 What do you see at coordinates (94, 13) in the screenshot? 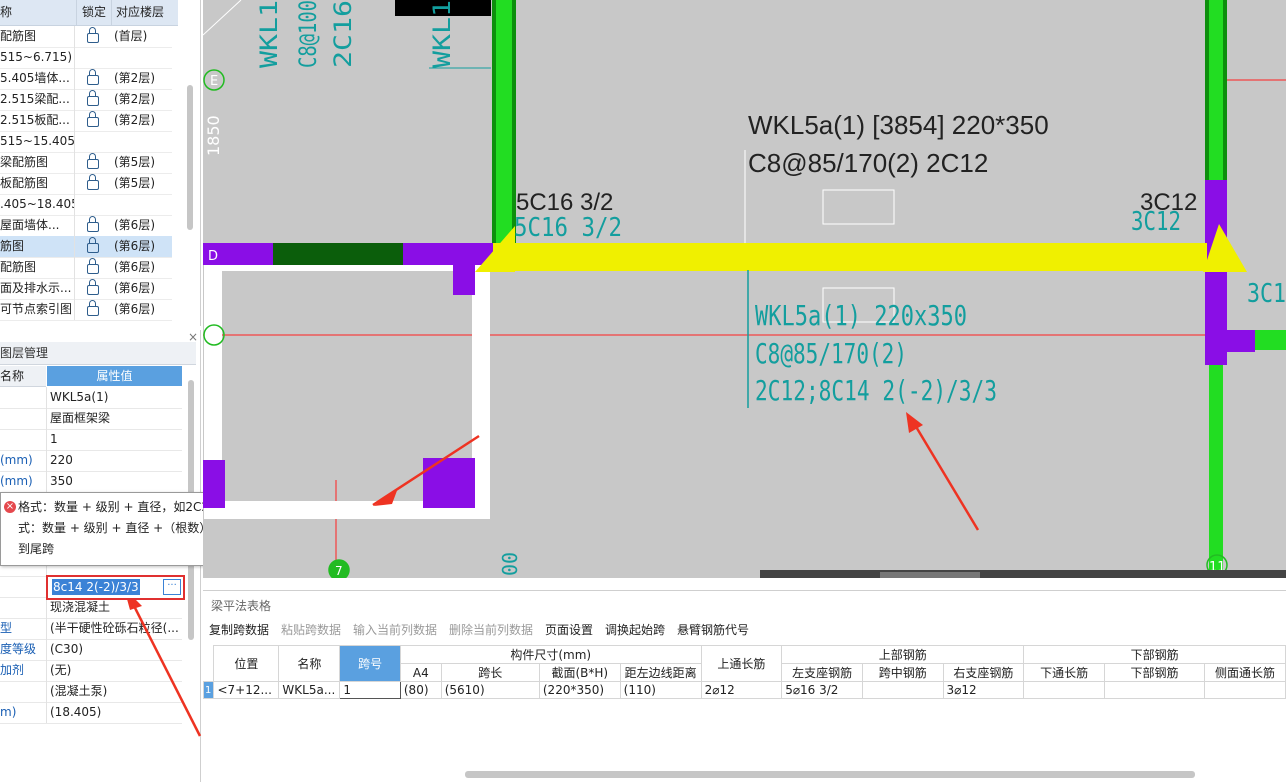
I see `col-header-lock: 锁定` at bounding box center [94, 13].